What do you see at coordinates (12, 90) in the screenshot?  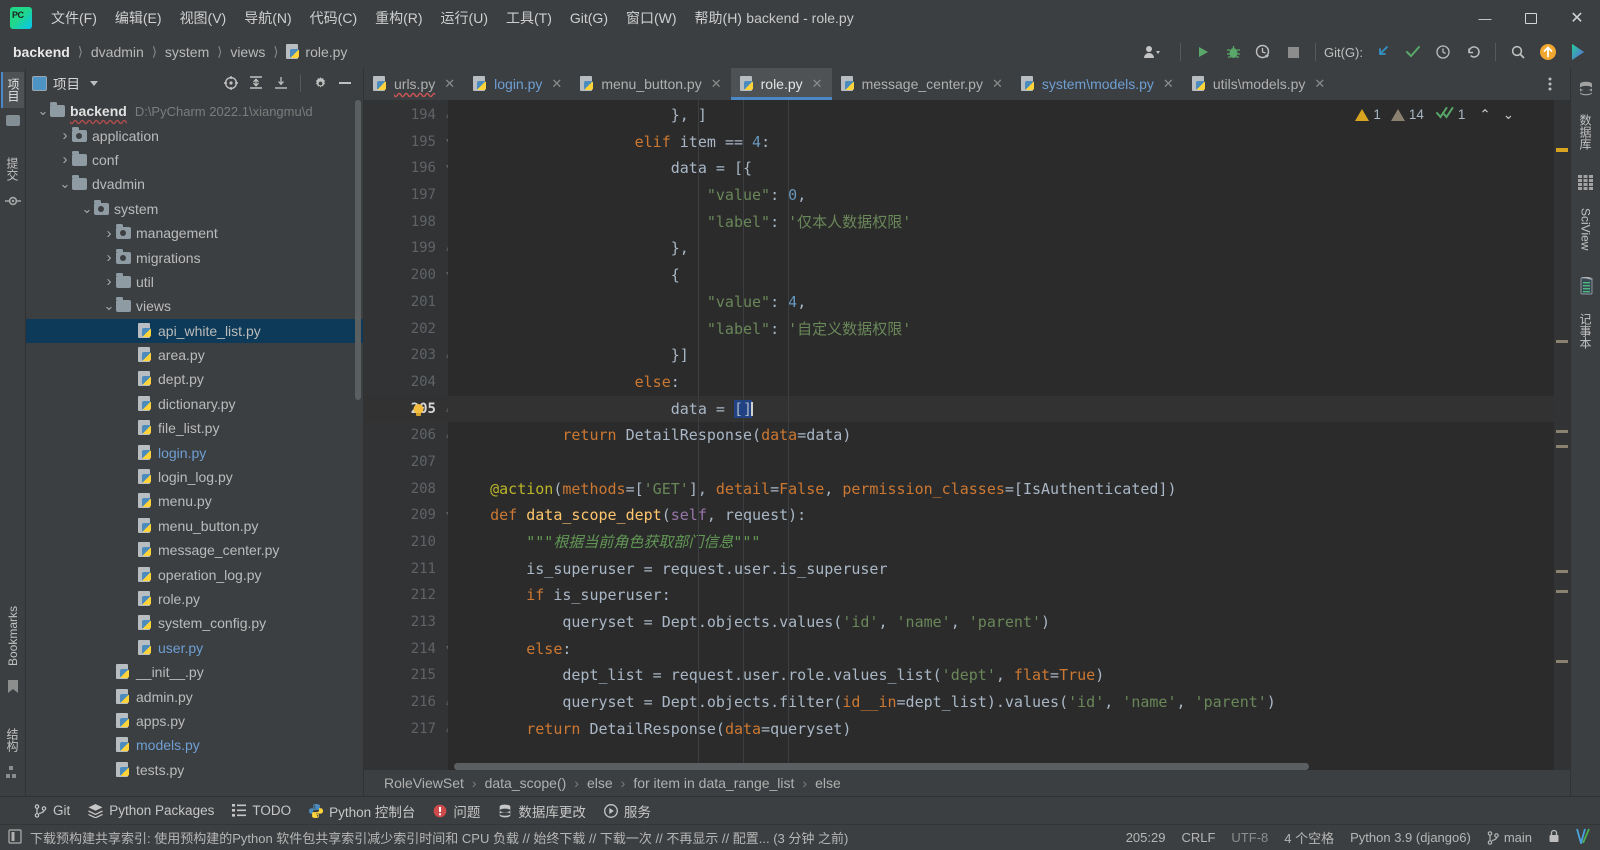 I see `tool-tab-project: 项目` at bounding box center [12, 90].